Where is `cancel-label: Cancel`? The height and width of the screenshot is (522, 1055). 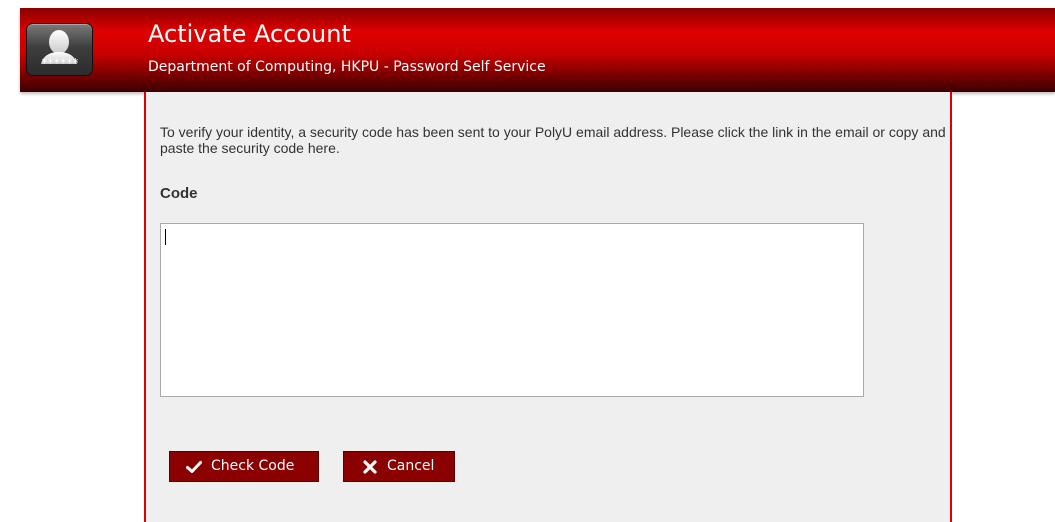 cancel-label: Cancel is located at coordinates (411, 466).